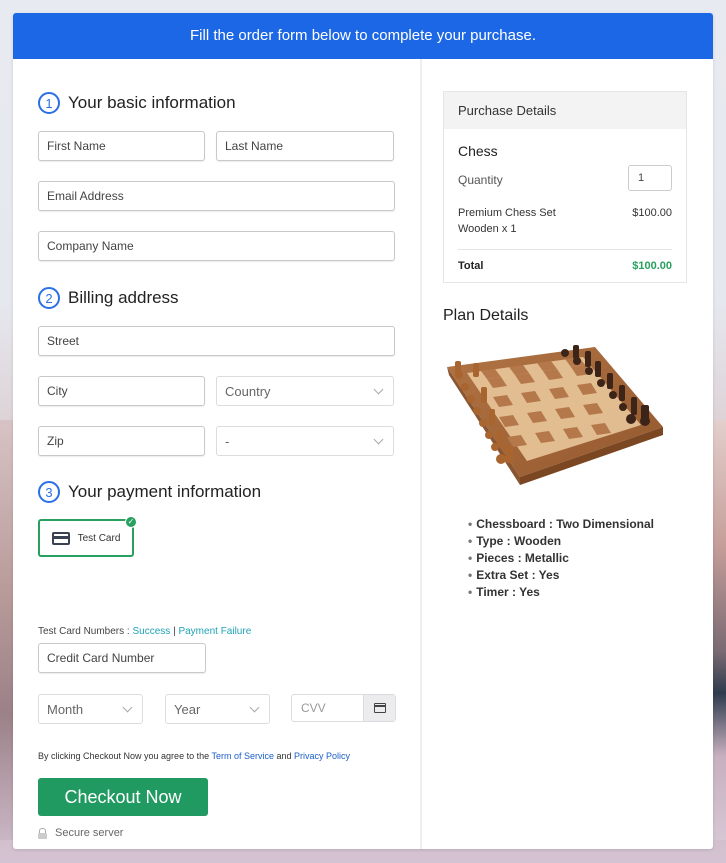  What do you see at coordinates (487, 229) in the screenshot?
I see `item-variant: Wooden x 1` at bounding box center [487, 229].